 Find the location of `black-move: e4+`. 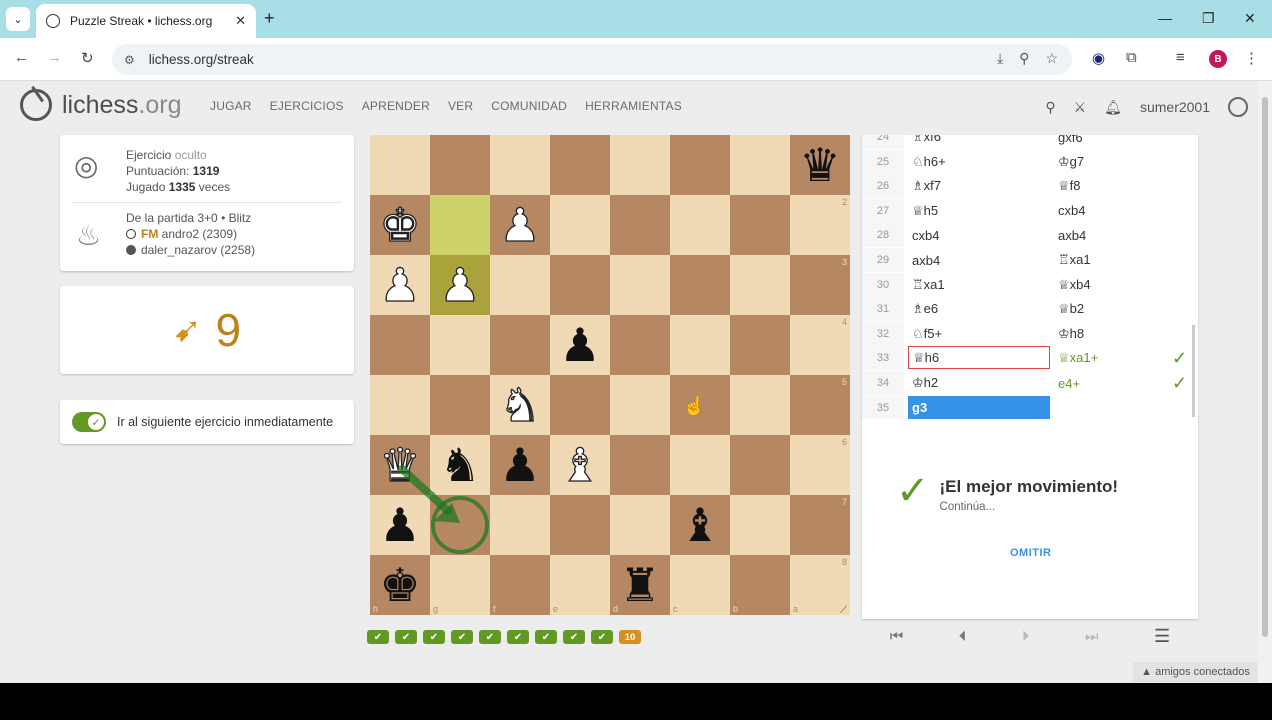

black-move: e4+ is located at coordinates (1121, 383).